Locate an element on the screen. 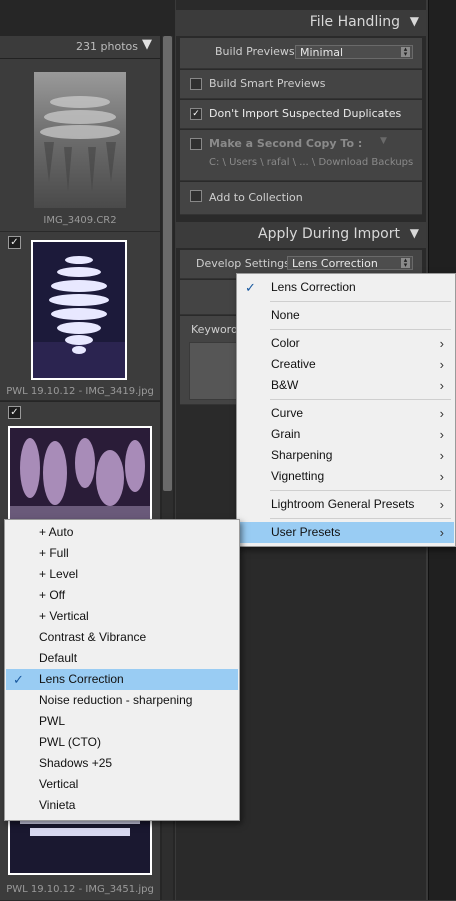  file-handling-title: File Handling is located at coordinates (354, 22).